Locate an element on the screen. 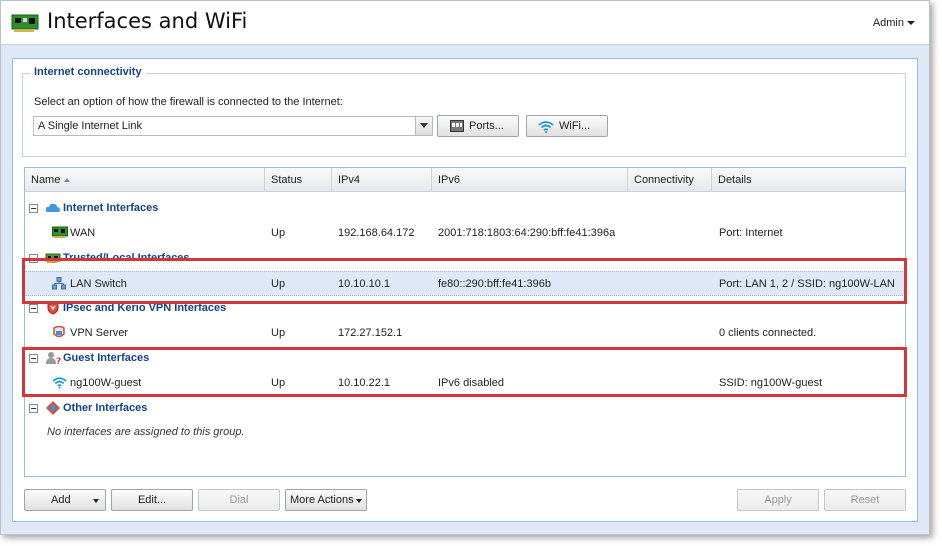 The image size is (942, 546). group-internet-interfaces: Internet Interfaces is located at coordinates (465, 208).